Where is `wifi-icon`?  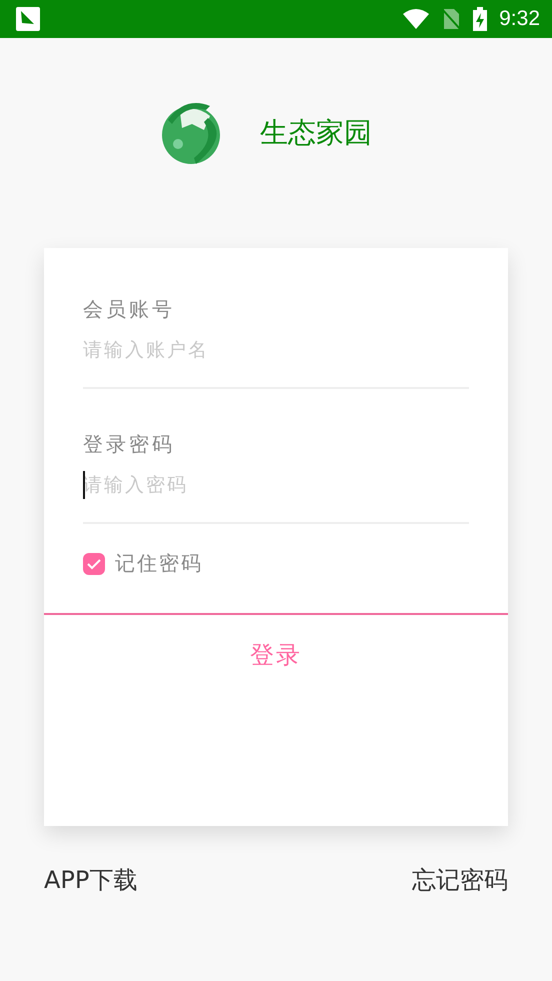 wifi-icon is located at coordinates (416, 19).